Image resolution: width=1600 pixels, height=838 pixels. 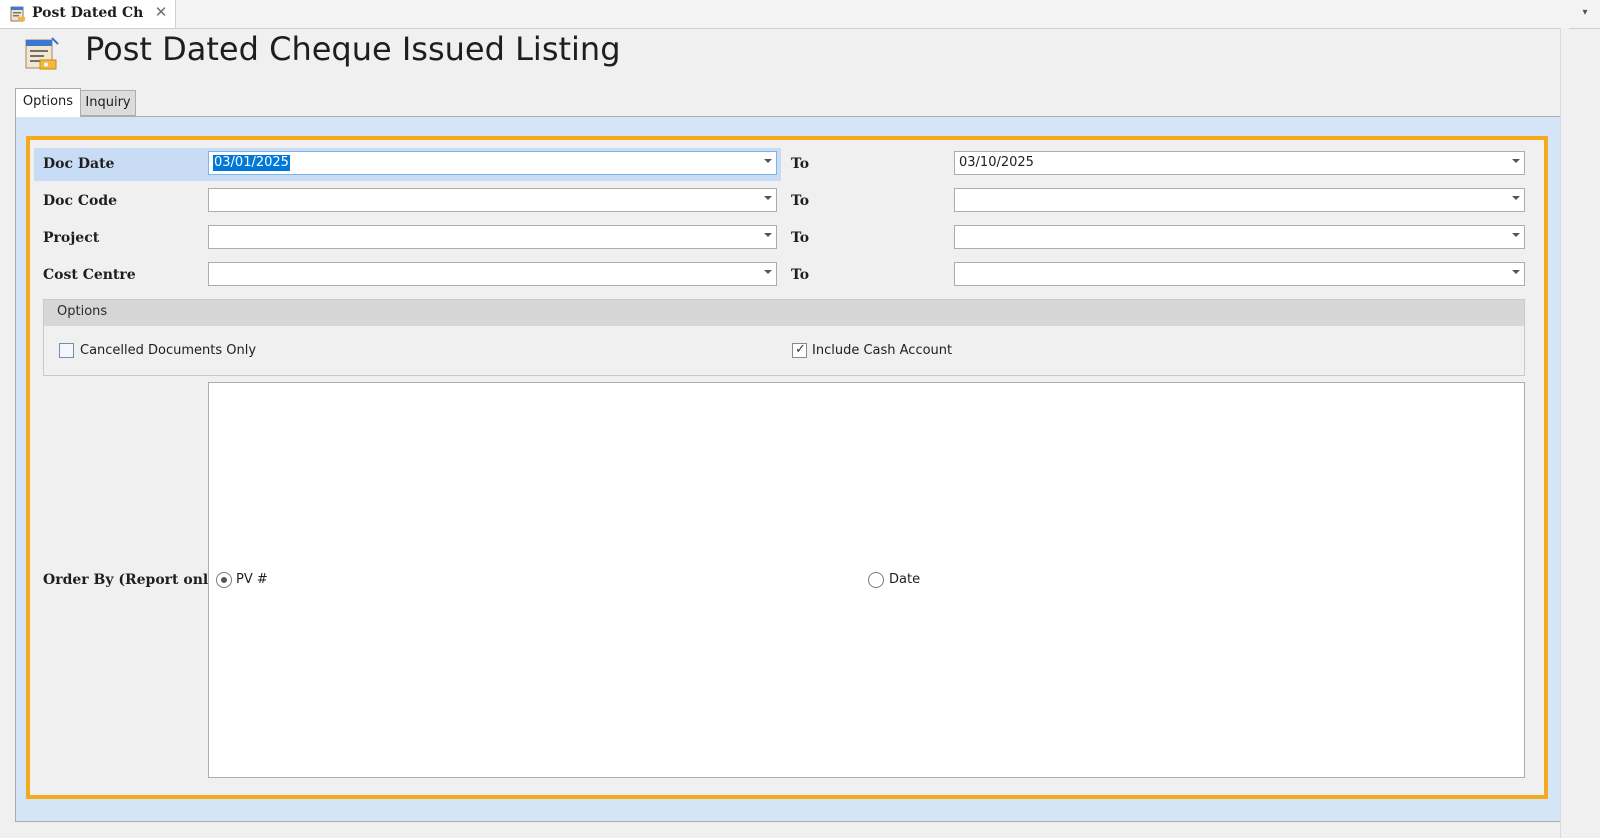 What do you see at coordinates (108, 103) in the screenshot?
I see `tab-inquiry: Inquiry` at bounding box center [108, 103].